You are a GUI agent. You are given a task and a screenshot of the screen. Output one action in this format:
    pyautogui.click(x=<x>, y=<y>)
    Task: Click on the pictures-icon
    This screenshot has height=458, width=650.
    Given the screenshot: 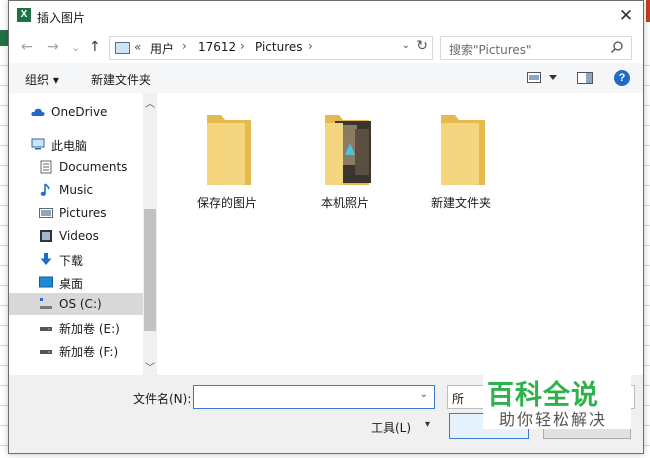 What is the action you would take?
    pyautogui.click(x=46, y=213)
    